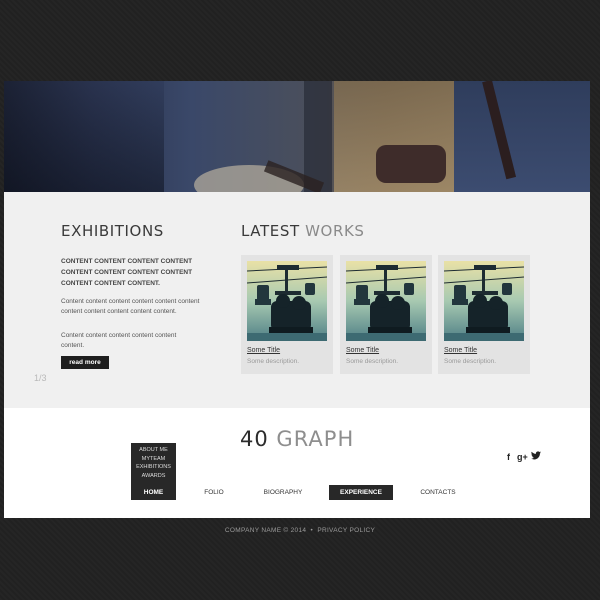 Image resolution: width=600 pixels, height=600 pixels. What do you see at coordinates (265, 530) in the screenshot?
I see `copyright-text: COMPANY NAME © 2014` at bounding box center [265, 530].